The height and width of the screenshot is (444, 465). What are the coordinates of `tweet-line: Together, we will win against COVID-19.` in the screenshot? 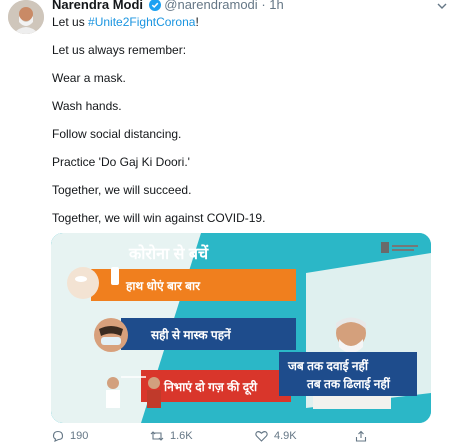 It's located at (159, 218).